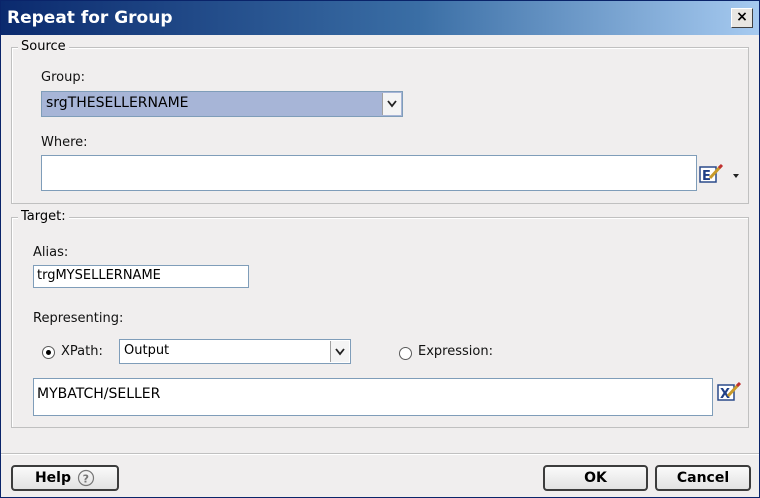 This screenshot has width=760, height=498. Describe the element at coordinates (78, 318) in the screenshot. I see `representing-label: Representing:` at that location.